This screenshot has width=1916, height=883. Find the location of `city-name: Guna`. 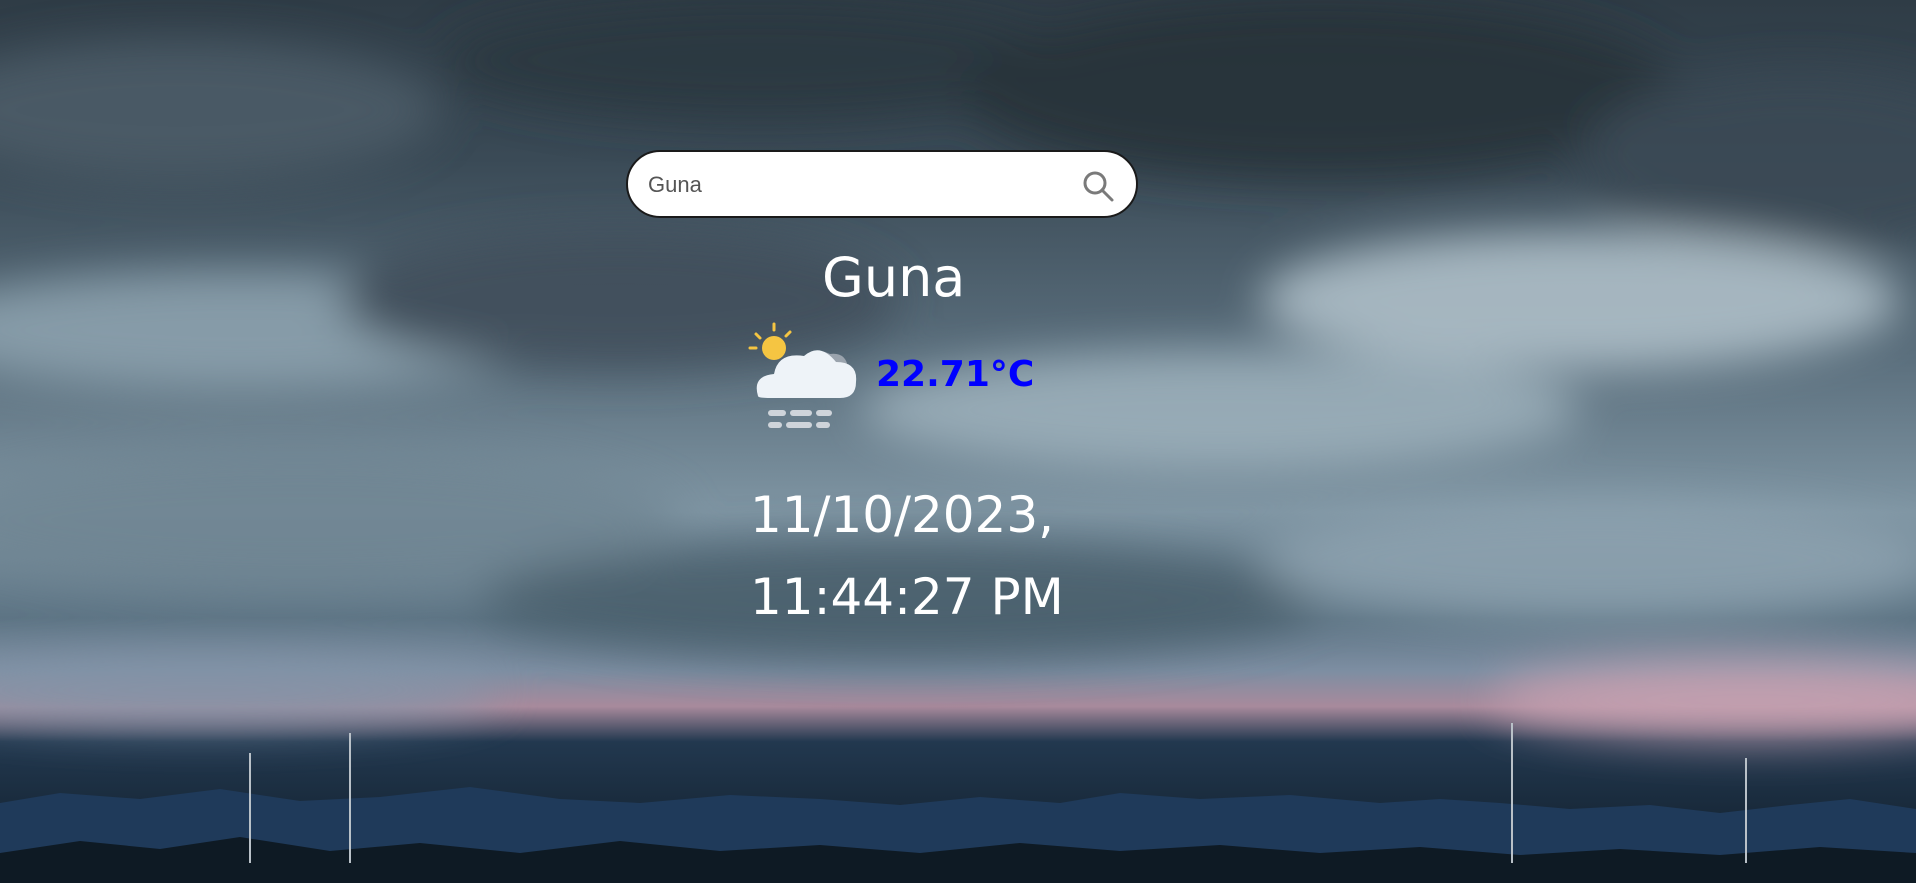

city-name: Guna is located at coordinates (894, 277).